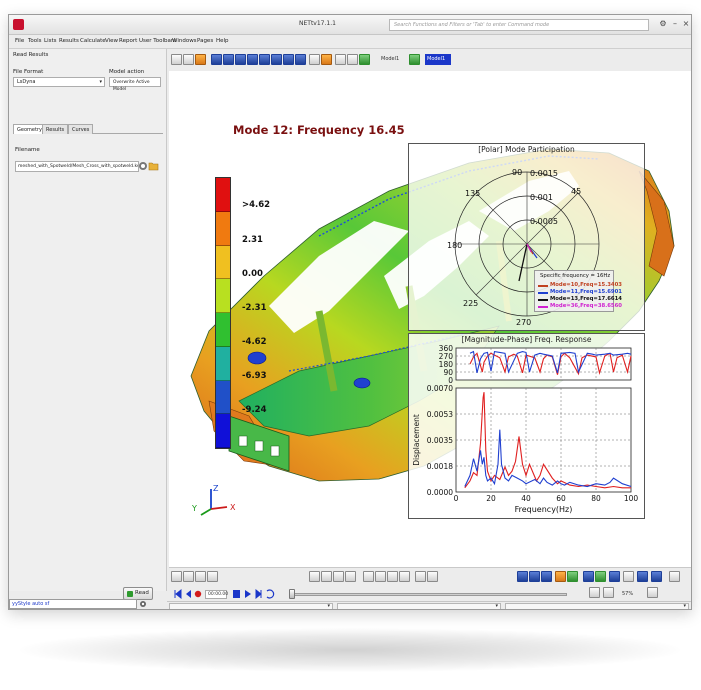 This screenshot has width=701, height=690. What do you see at coordinates (663, 24) in the screenshot?
I see `gear-icon: ⚙` at bounding box center [663, 24].